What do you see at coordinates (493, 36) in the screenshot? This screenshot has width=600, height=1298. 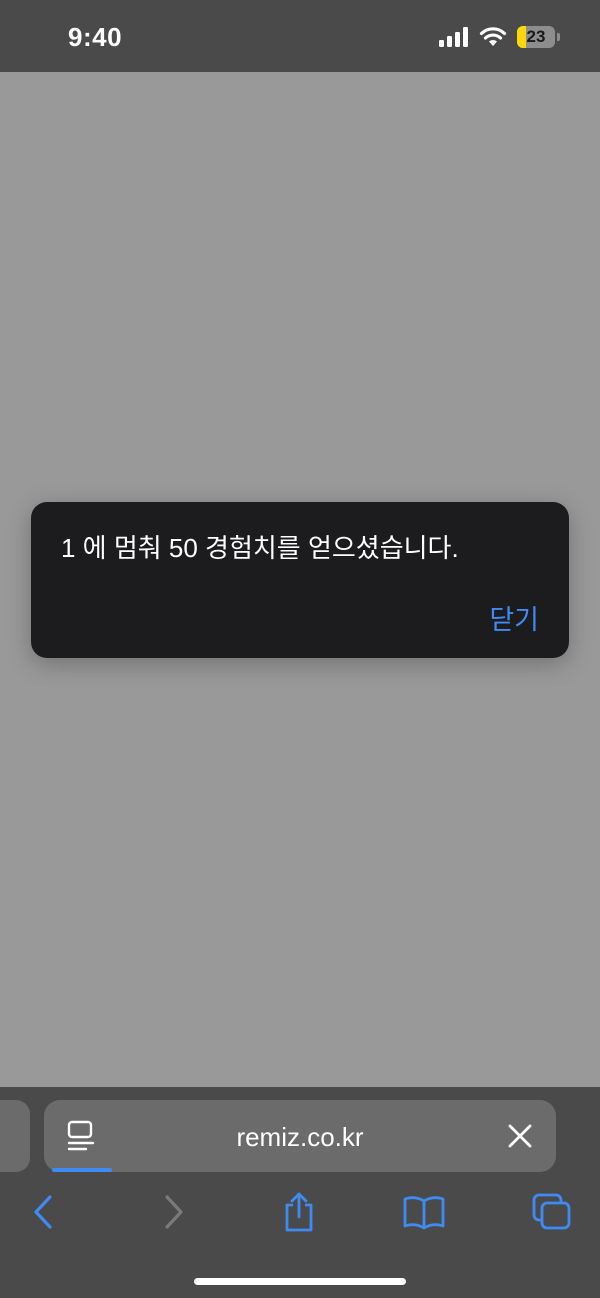 I see `wifi-icon` at bounding box center [493, 36].